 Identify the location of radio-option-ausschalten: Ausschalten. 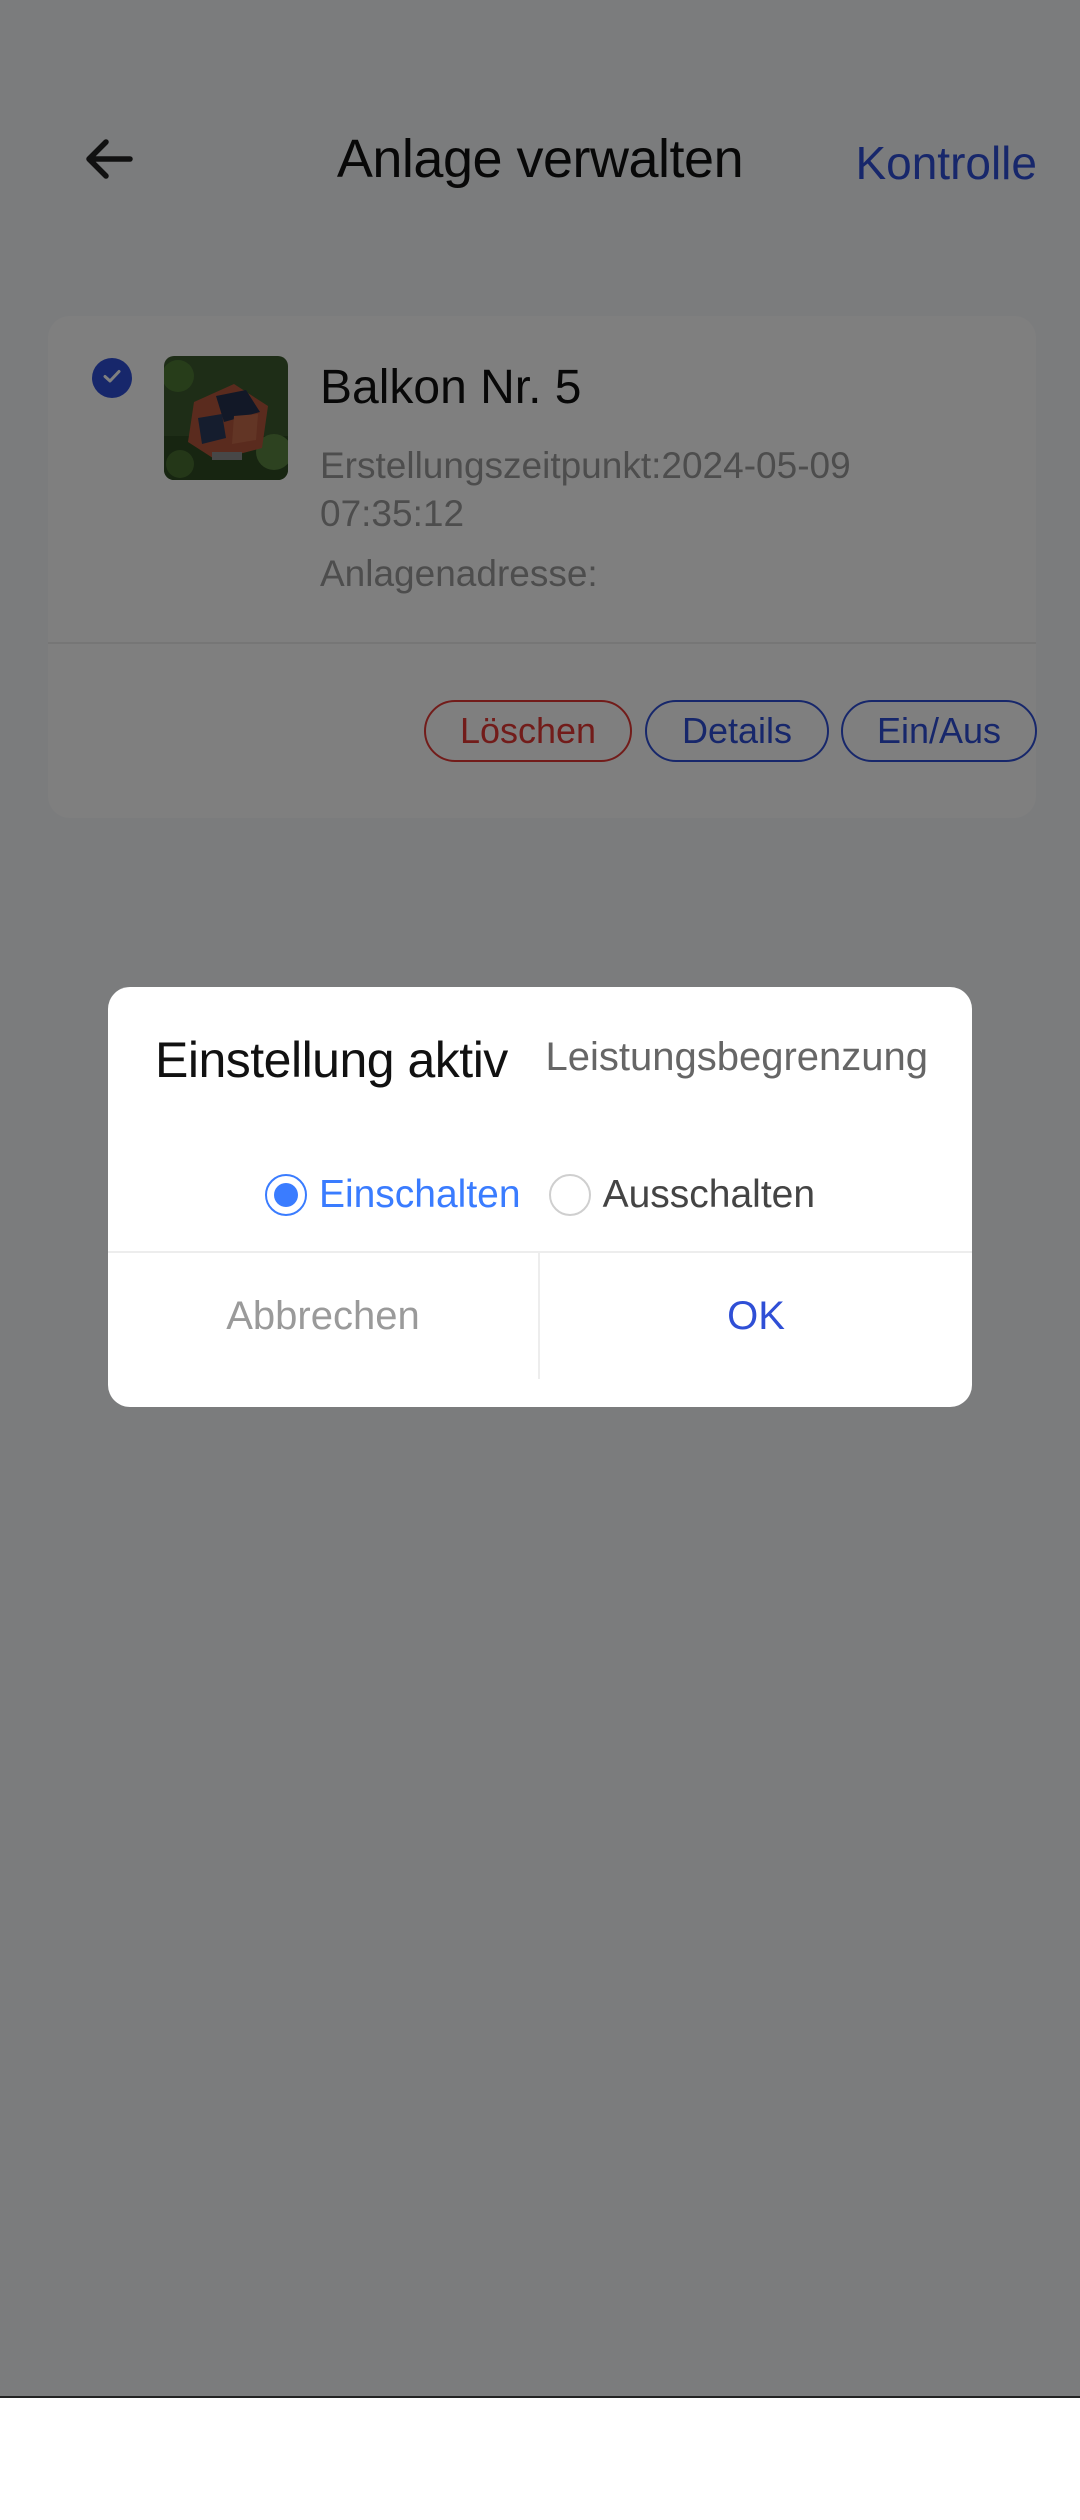
(682, 1195).